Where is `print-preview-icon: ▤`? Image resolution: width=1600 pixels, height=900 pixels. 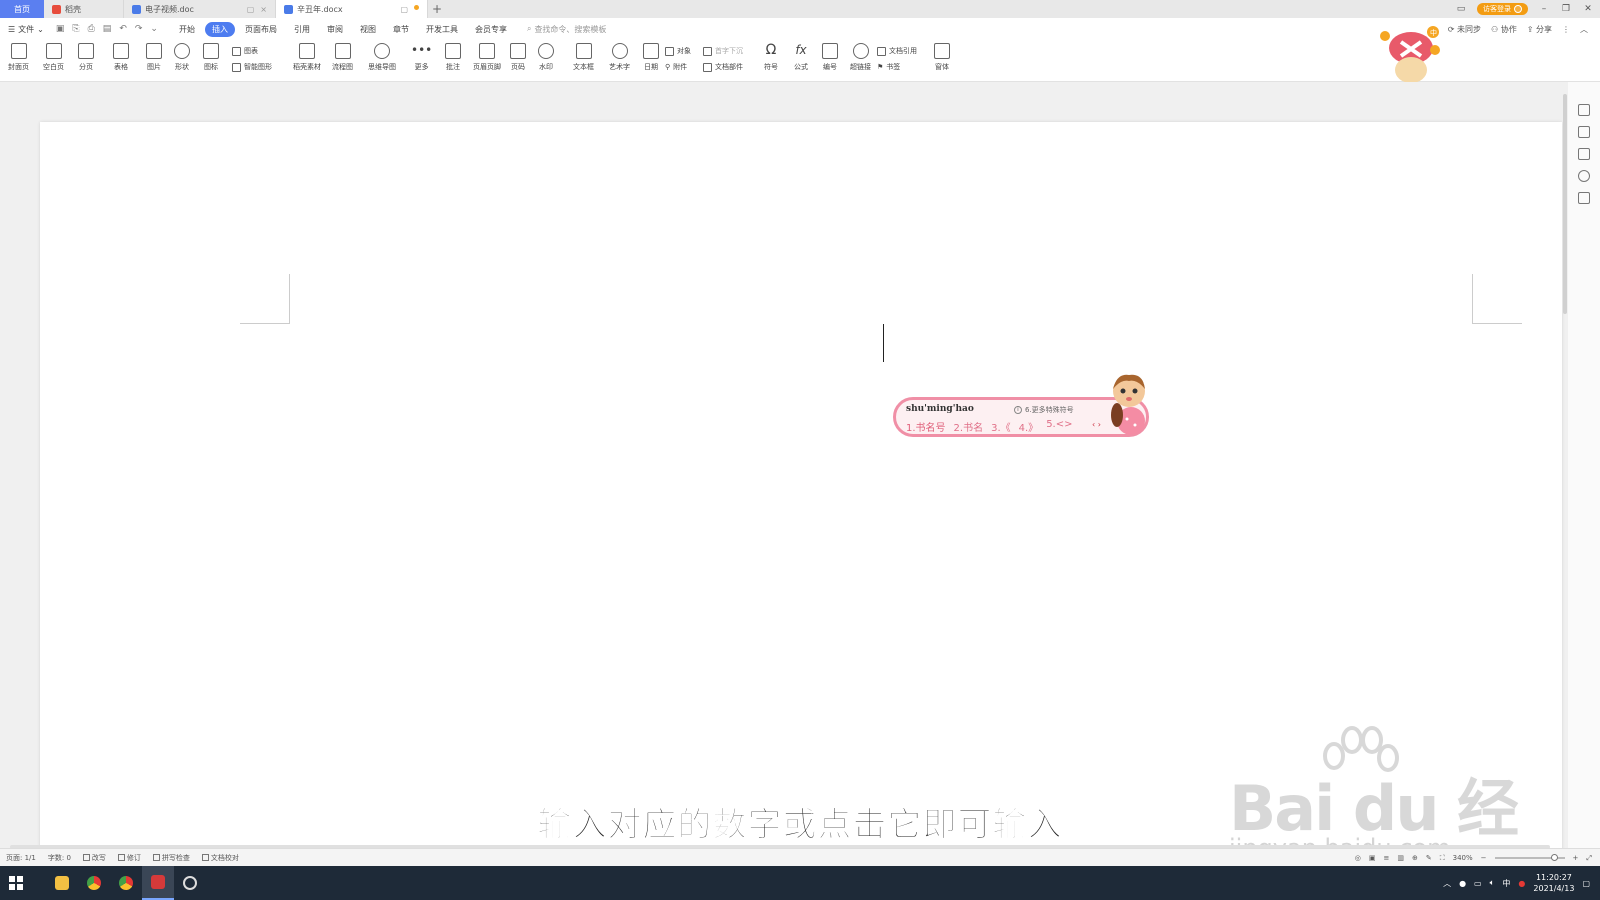
print-preview-icon: ▤ is located at coordinates (107, 29).